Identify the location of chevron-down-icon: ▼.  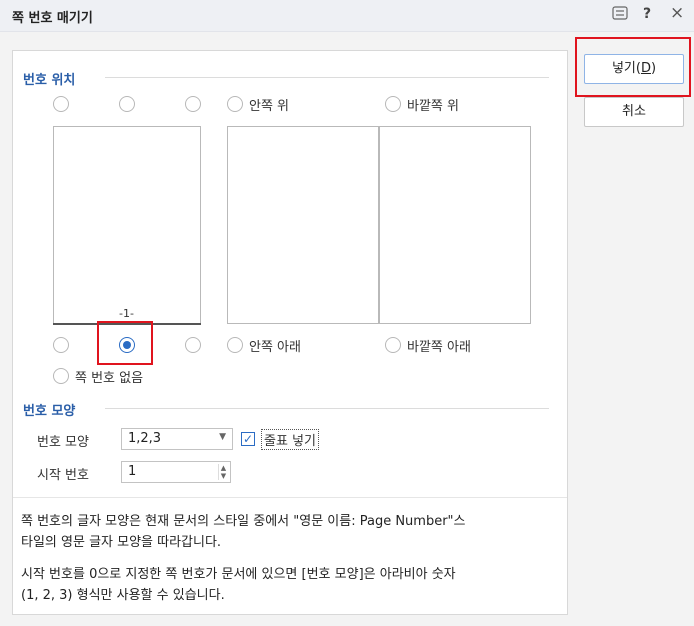
(222, 437).